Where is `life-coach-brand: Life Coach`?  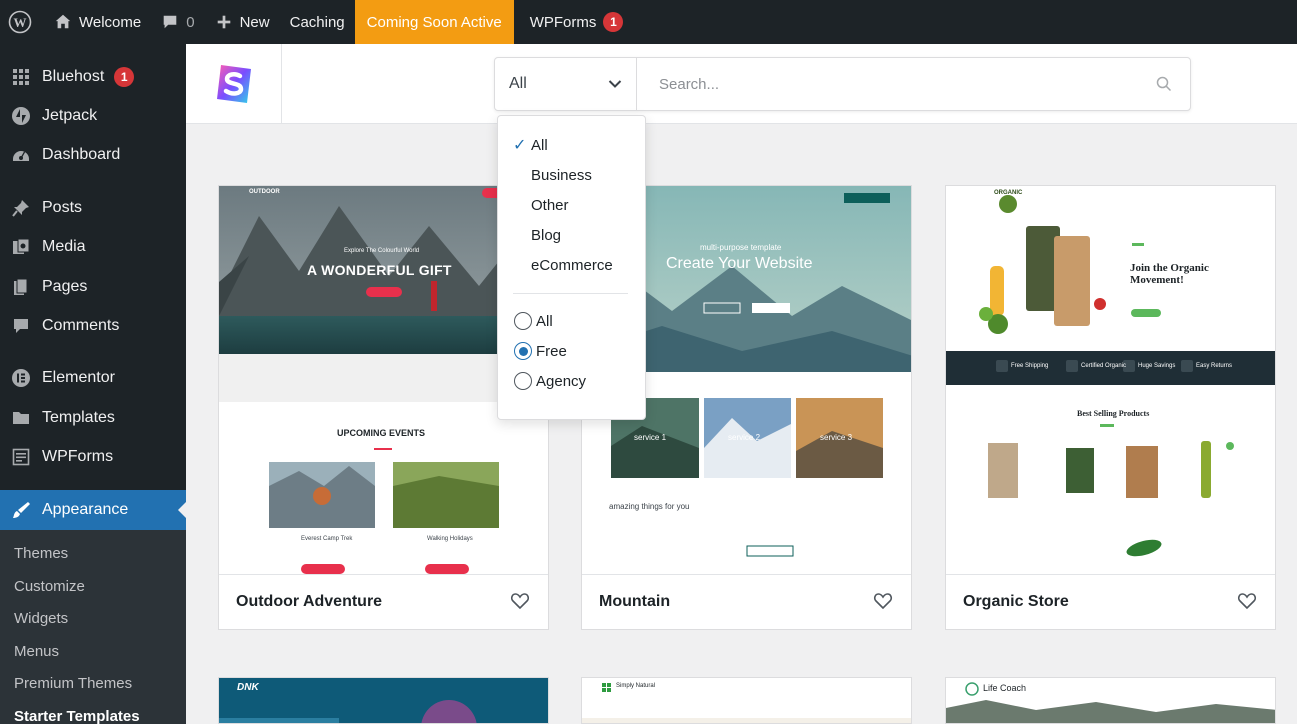
life-coach-brand: Life Coach is located at coordinates (1005, 688).